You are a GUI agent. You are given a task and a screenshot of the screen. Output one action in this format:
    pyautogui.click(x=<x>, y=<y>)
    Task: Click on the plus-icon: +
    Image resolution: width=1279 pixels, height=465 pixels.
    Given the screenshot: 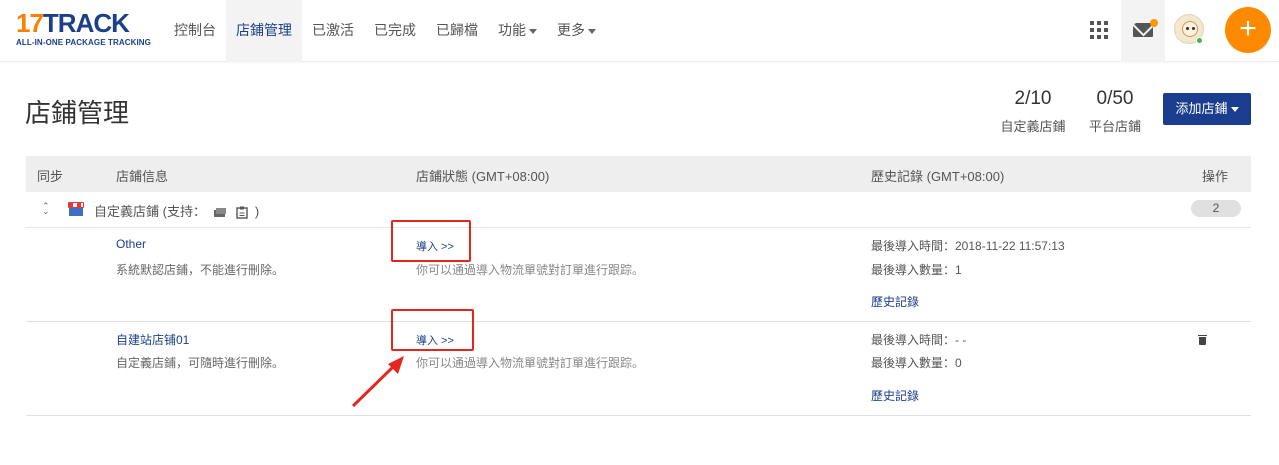 What is the action you would take?
    pyautogui.click(x=1248, y=28)
    